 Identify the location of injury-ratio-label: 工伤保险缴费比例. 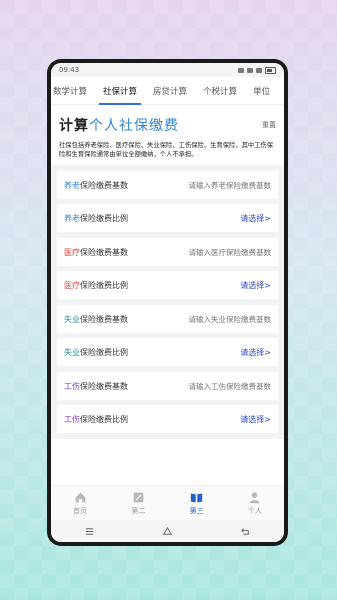
(96, 419).